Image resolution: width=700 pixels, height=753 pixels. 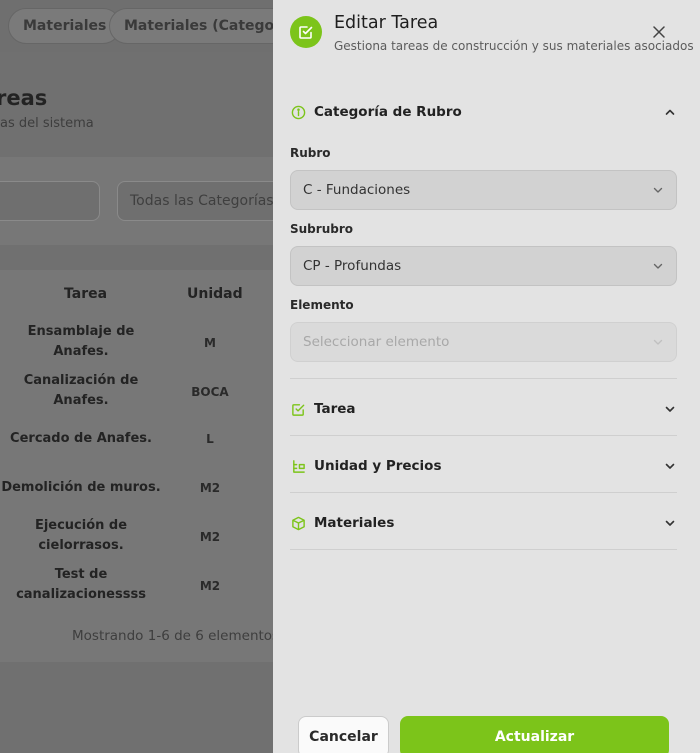 What do you see at coordinates (388, 112) in the screenshot?
I see `section-label: Categoría de Rubro` at bounding box center [388, 112].